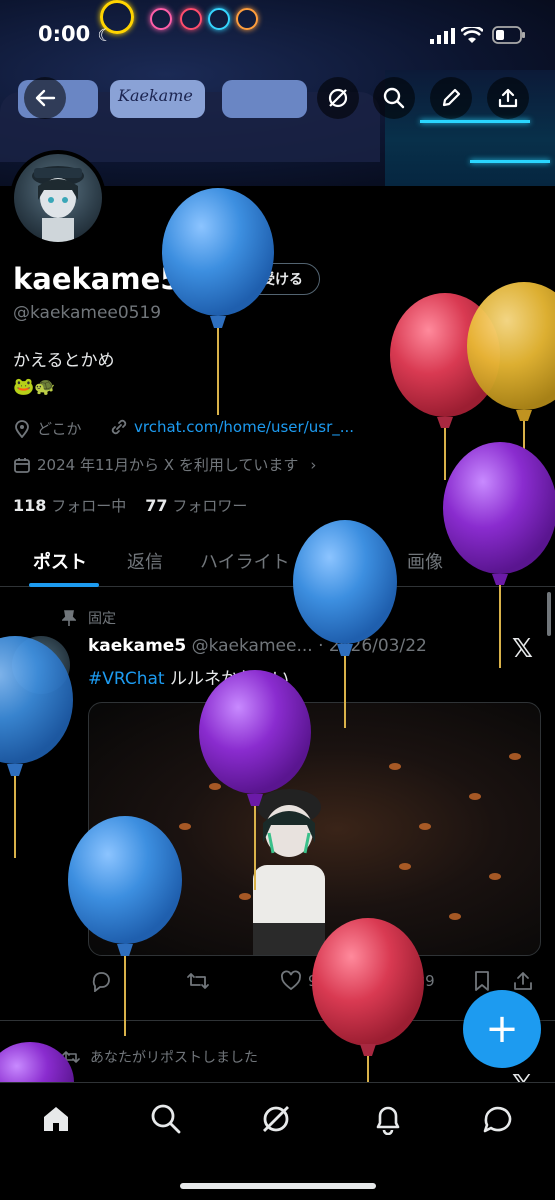 The width and height of the screenshot is (555, 1200). I want to click on grok-icon, so click(276, 1119).